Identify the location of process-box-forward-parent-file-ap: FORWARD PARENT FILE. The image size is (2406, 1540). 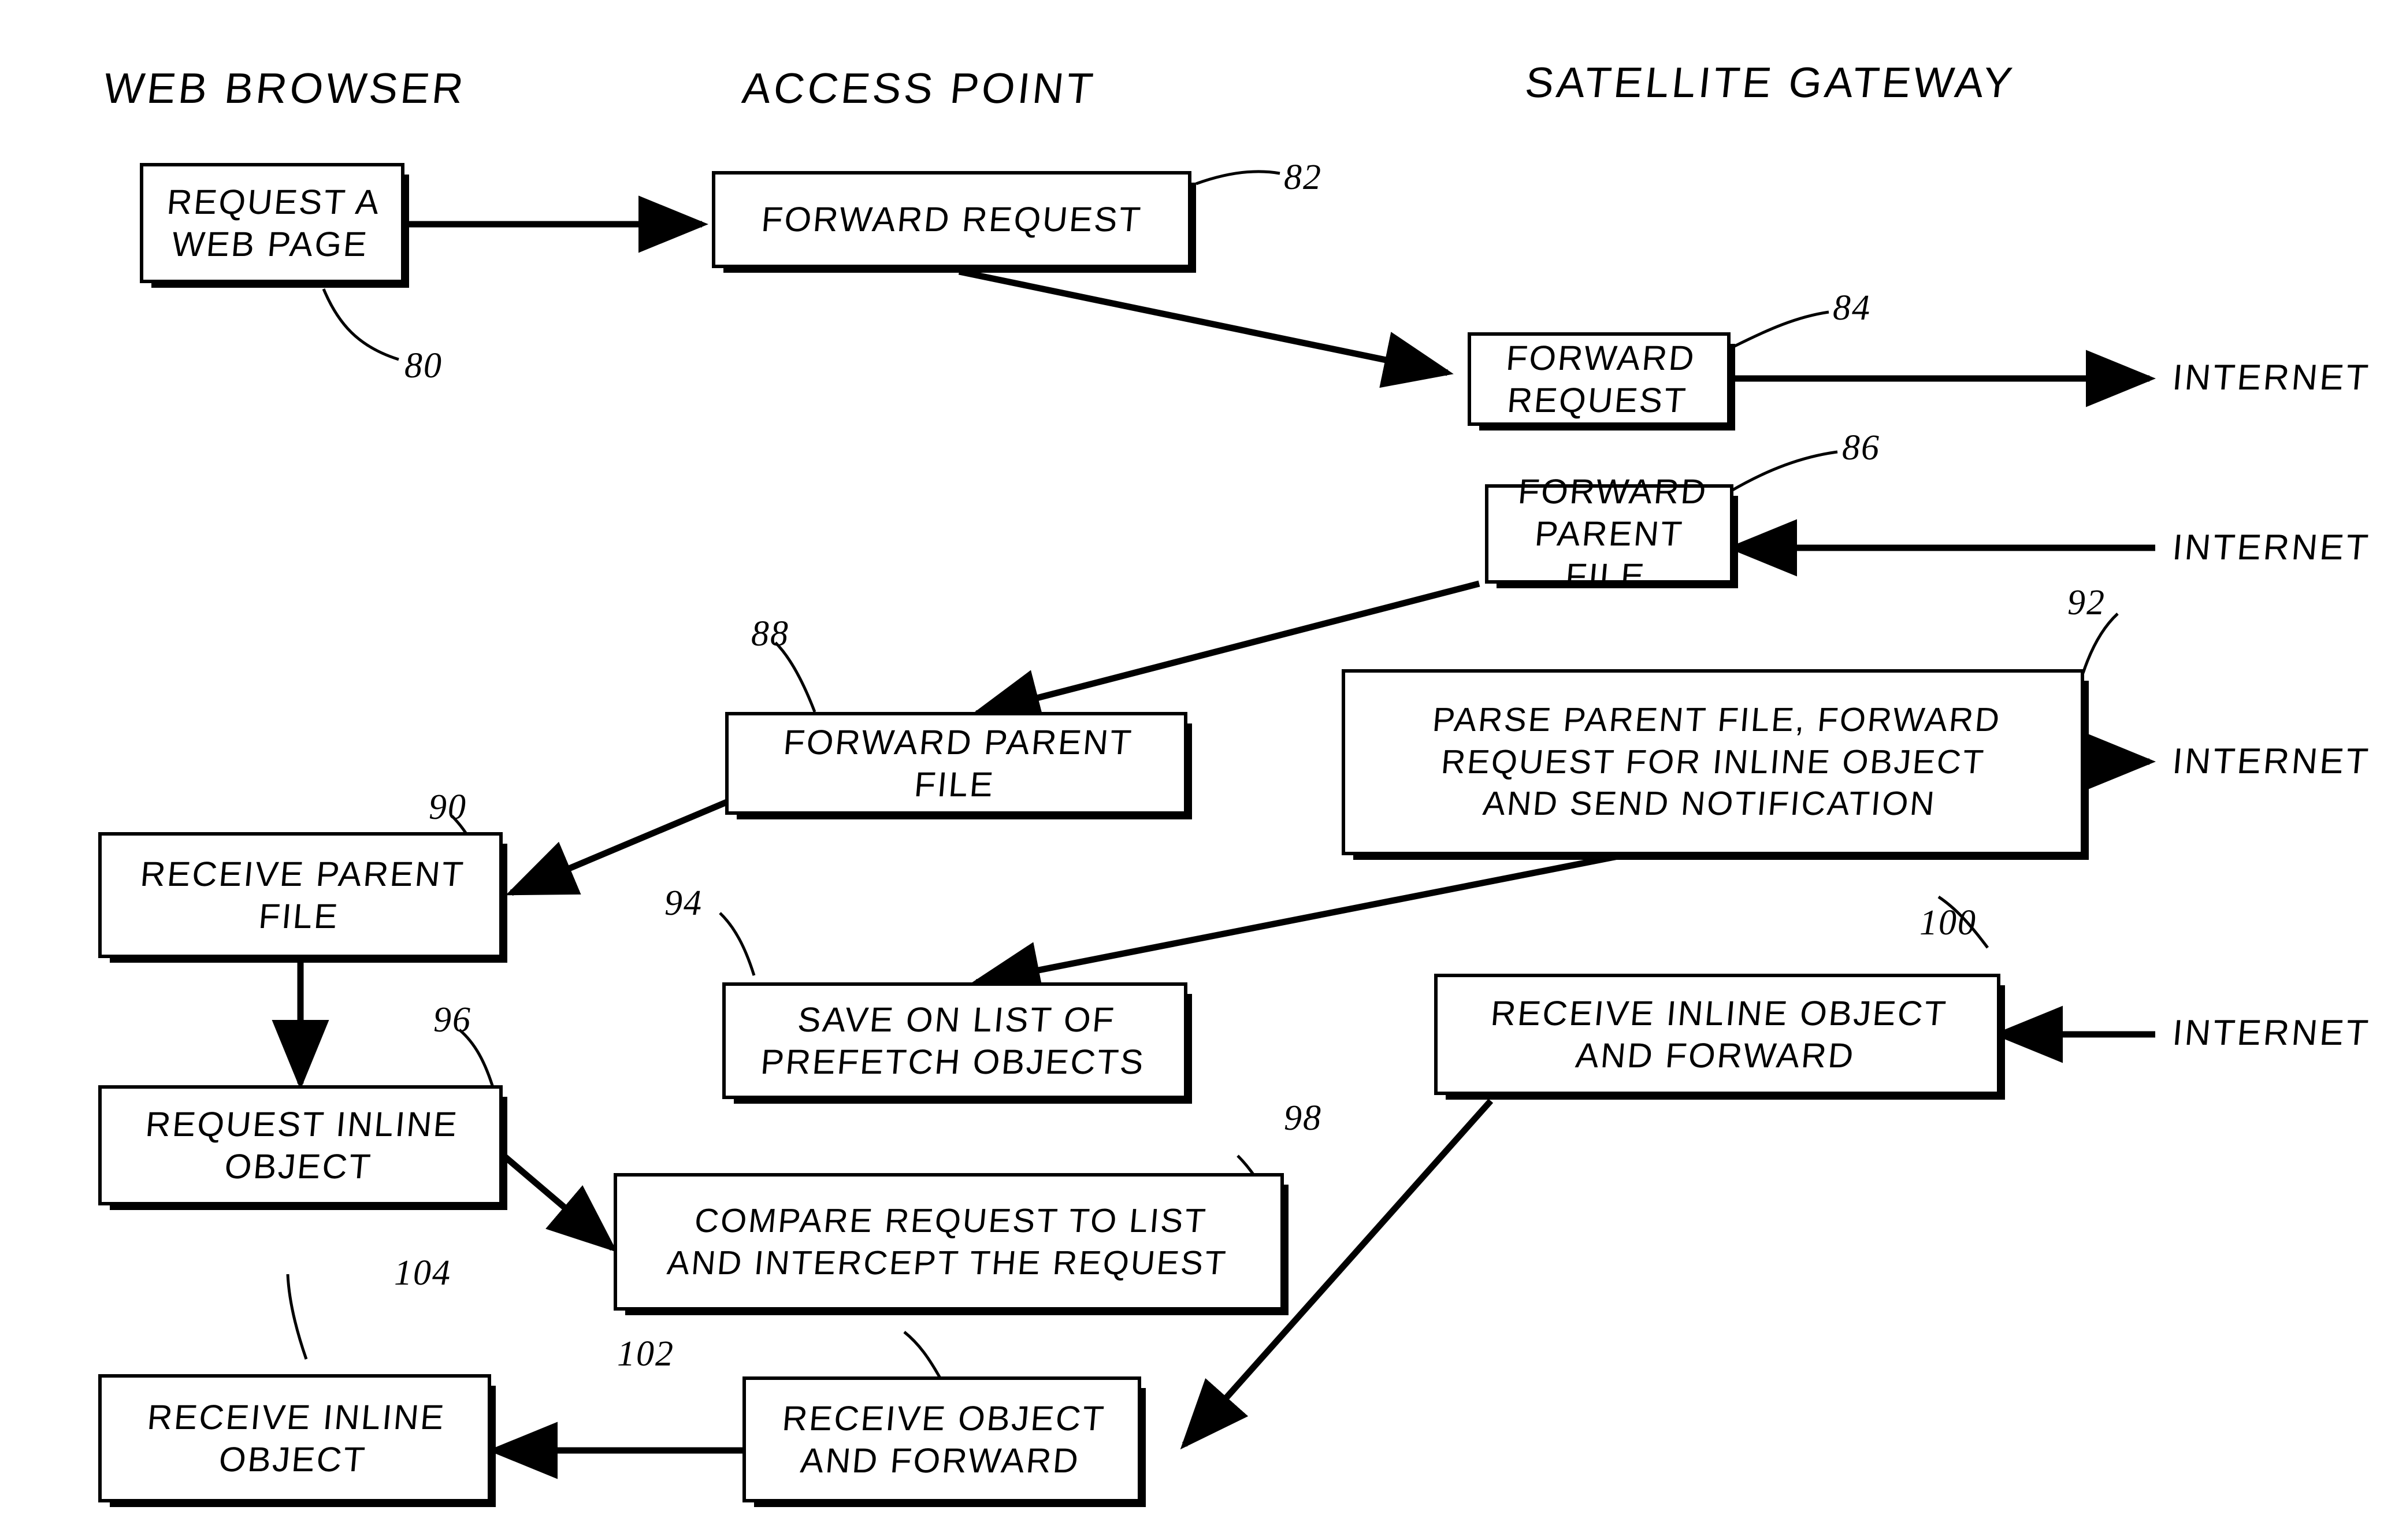
(956, 763).